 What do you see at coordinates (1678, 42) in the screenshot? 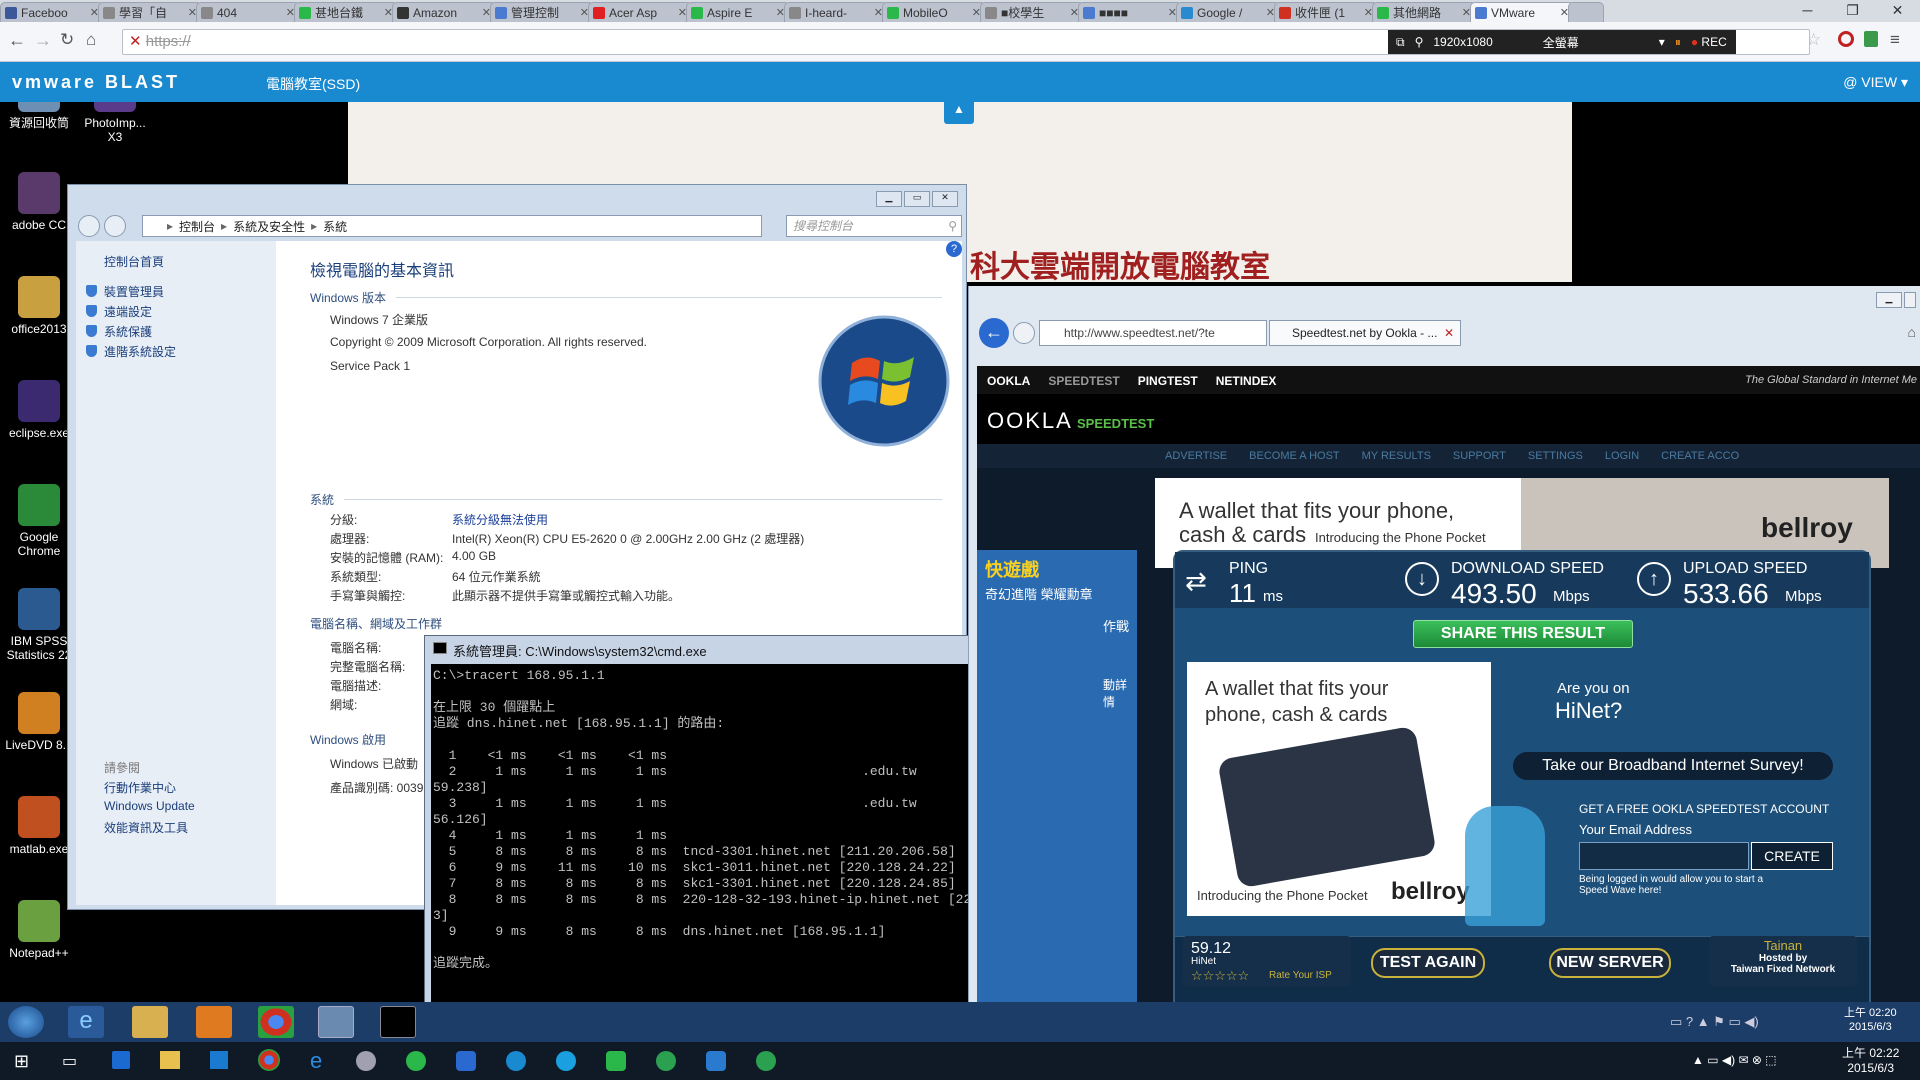
I see `pause-icon: ⏸` at bounding box center [1678, 42].